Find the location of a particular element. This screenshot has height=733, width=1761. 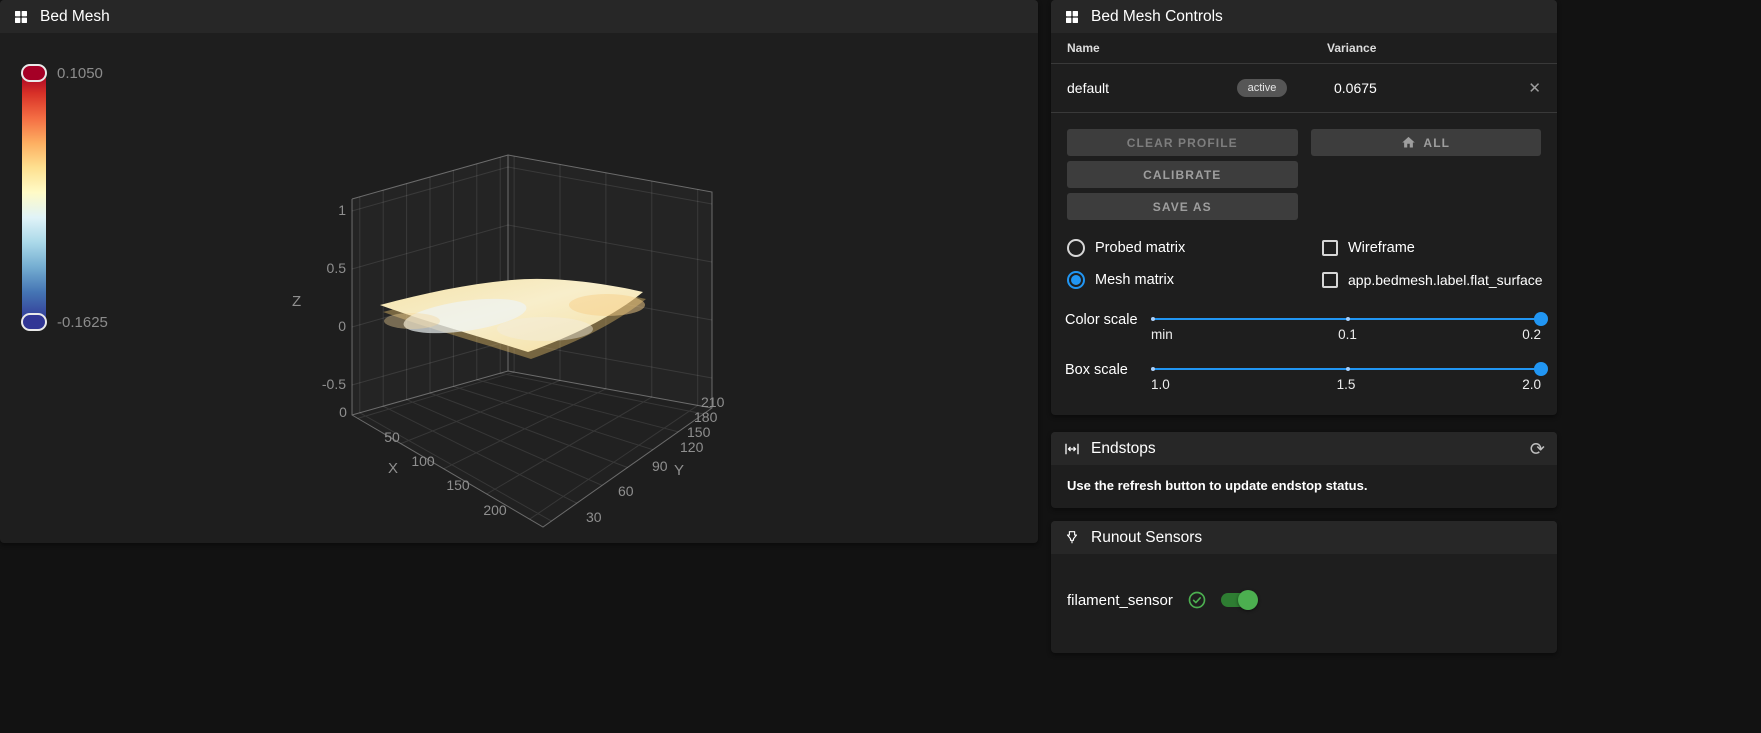

colorbar-top-cap is located at coordinates (34, 73).